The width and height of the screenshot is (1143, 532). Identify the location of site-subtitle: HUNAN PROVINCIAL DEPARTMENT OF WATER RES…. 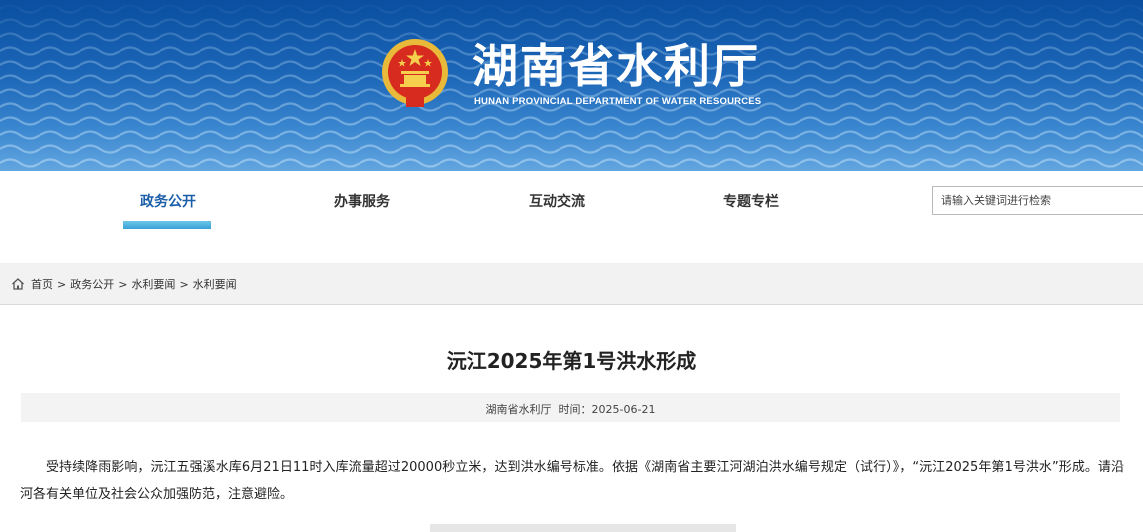
(618, 101).